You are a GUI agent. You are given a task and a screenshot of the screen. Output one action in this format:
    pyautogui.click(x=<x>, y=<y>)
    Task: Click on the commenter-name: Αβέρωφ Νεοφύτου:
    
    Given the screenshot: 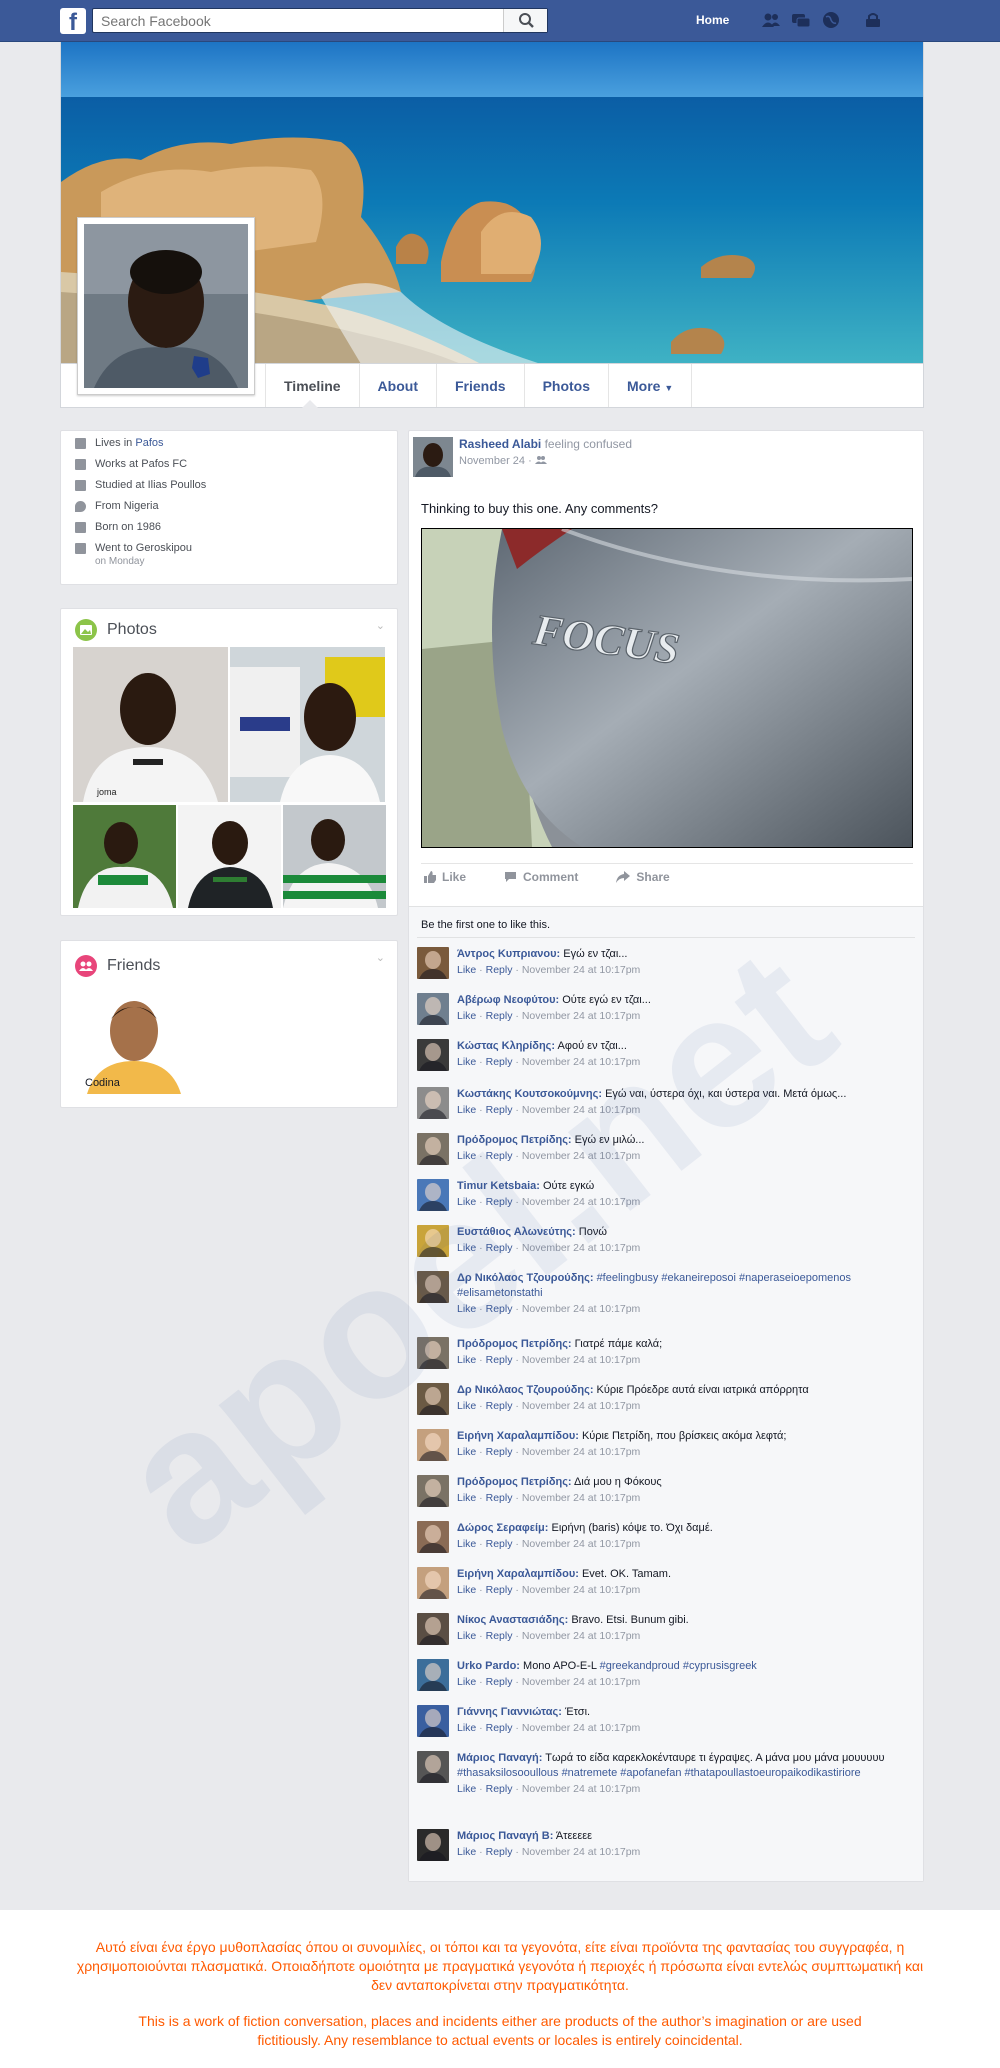 What is the action you would take?
    pyautogui.click(x=508, y=1000)
    